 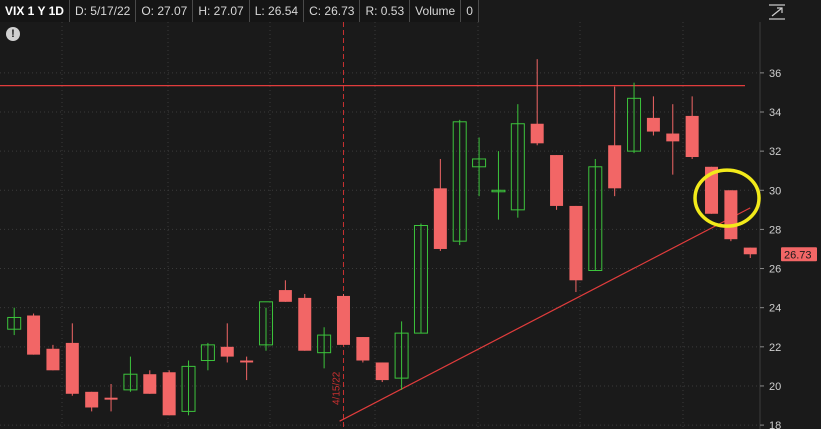 I want to click on volume-value: 0, so click(x=470, y=11).